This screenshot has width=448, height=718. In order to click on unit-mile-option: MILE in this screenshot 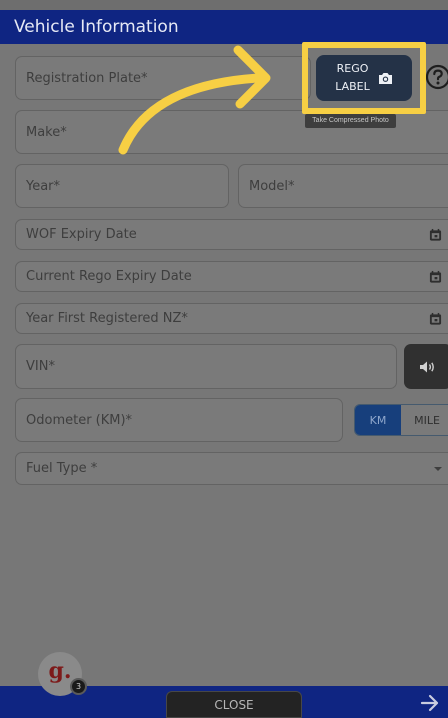, I will do `click(424, 420)`.